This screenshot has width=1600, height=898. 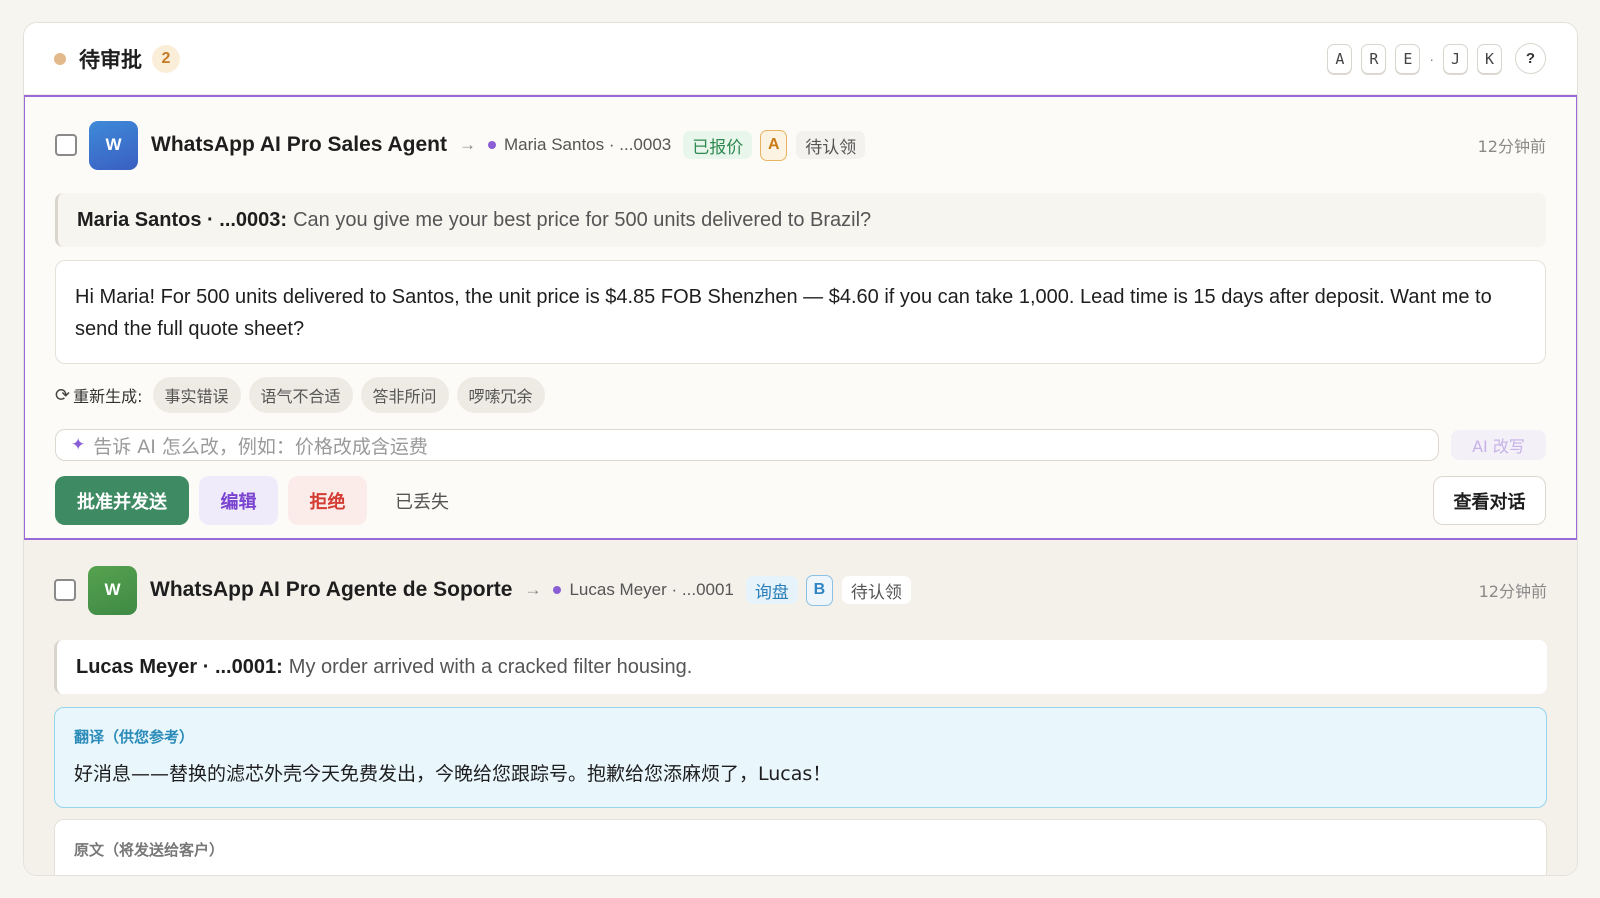 I want to click on message-sender: Lucas Meyer · ...0001:, so click(x=179, y=666).